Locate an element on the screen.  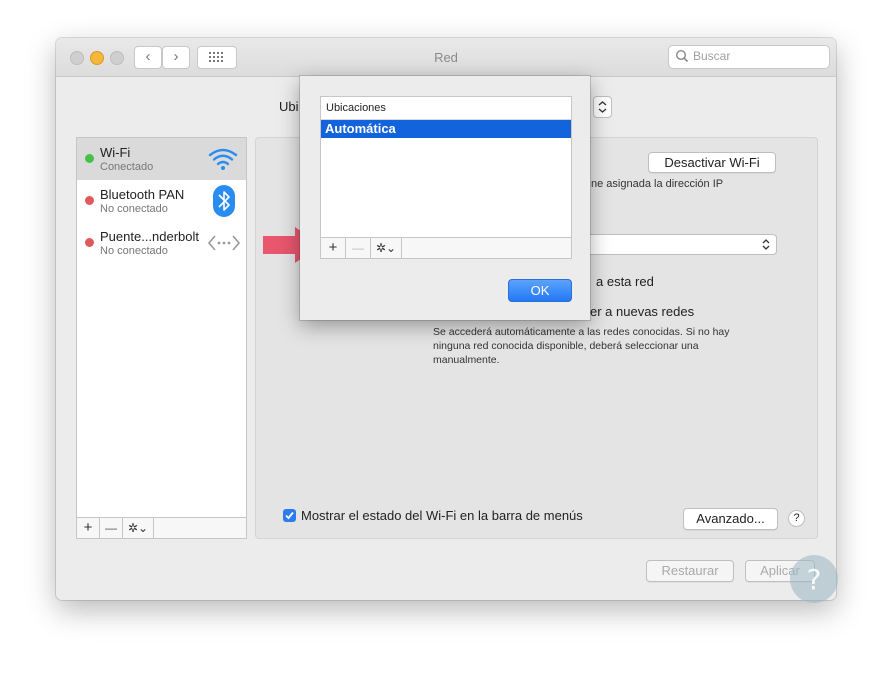
locations-sheet: Ubicaciones Automática + — ✲⌄ OK is located at coordinates (445, 198).